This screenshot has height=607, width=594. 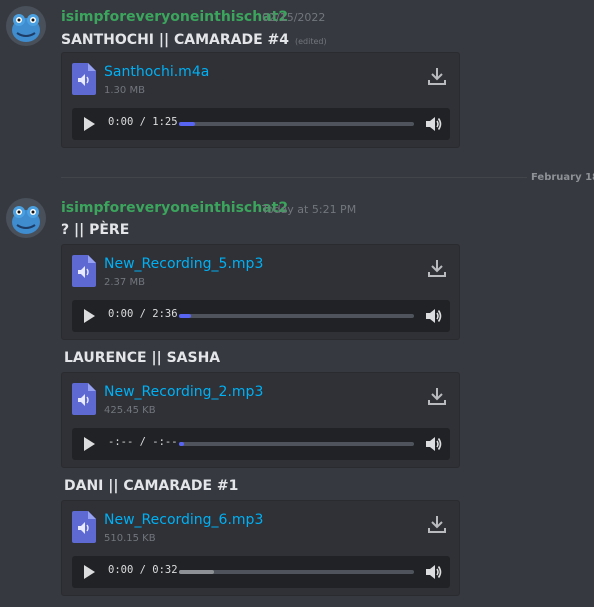 I want to click on file-size: 2.37 MB, so click(x=124, y=282).